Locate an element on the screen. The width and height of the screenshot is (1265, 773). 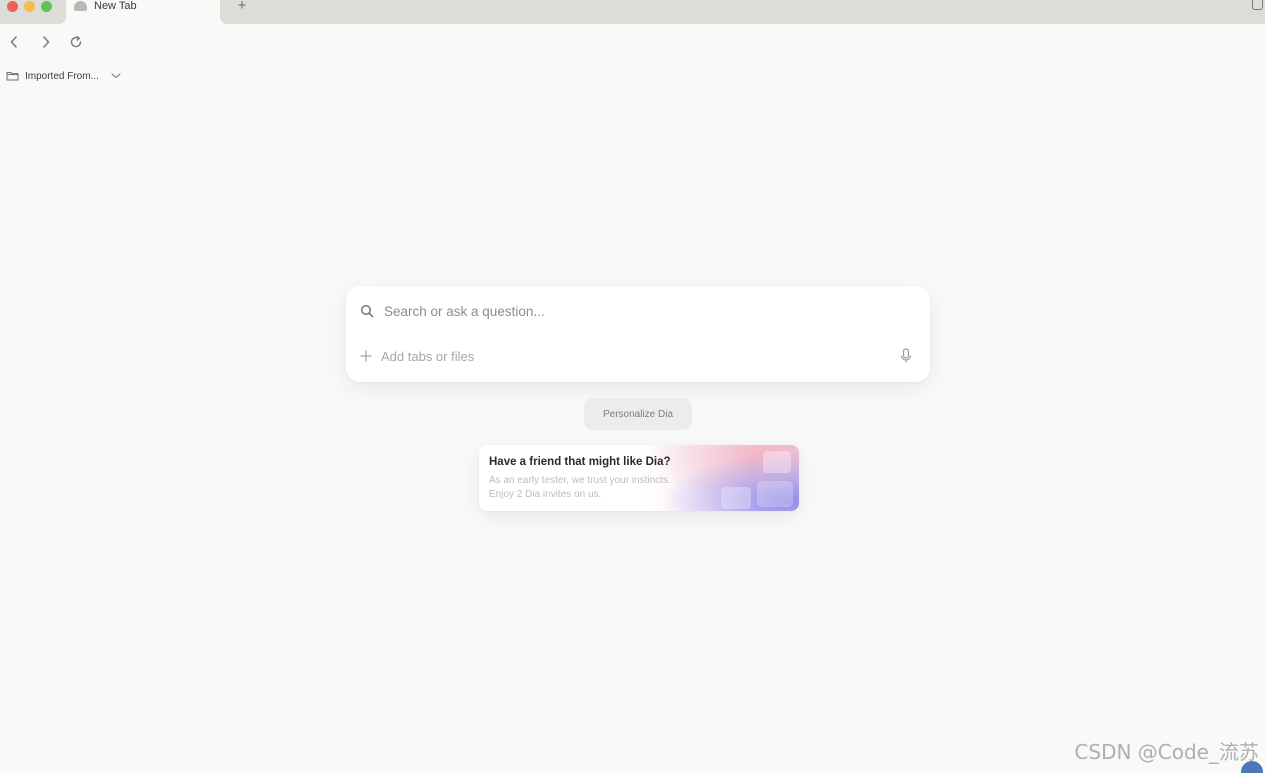
reload-button is located at coordinates (76, 42).